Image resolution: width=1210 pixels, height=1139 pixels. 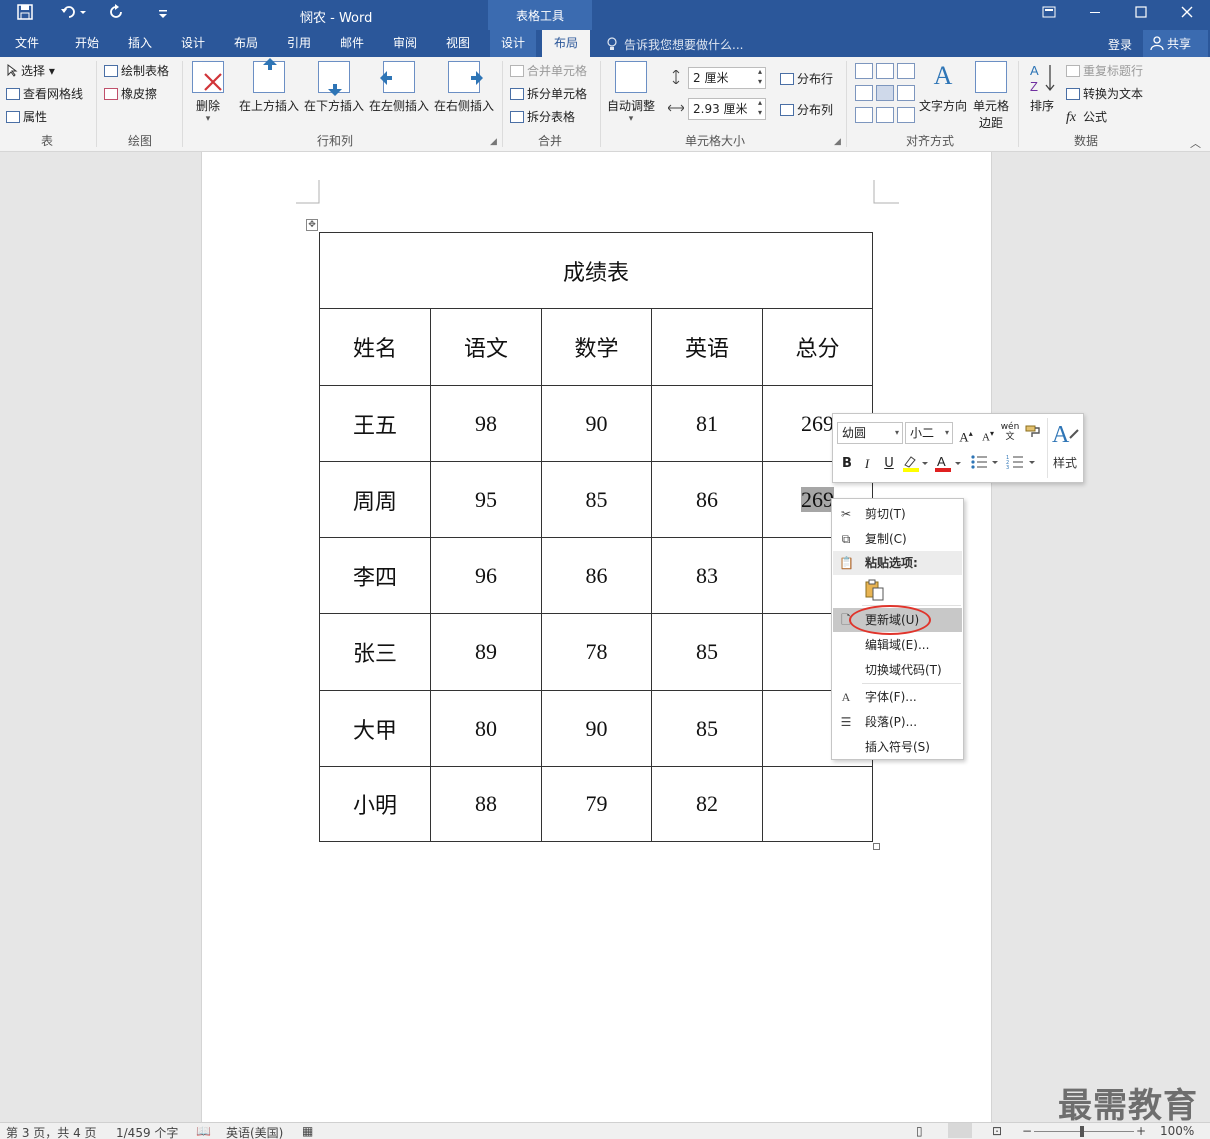 What do you see at coordinates (27, 43) in the screenshot?
I see `tab-file: 文件` at bounding box center [27, 43].